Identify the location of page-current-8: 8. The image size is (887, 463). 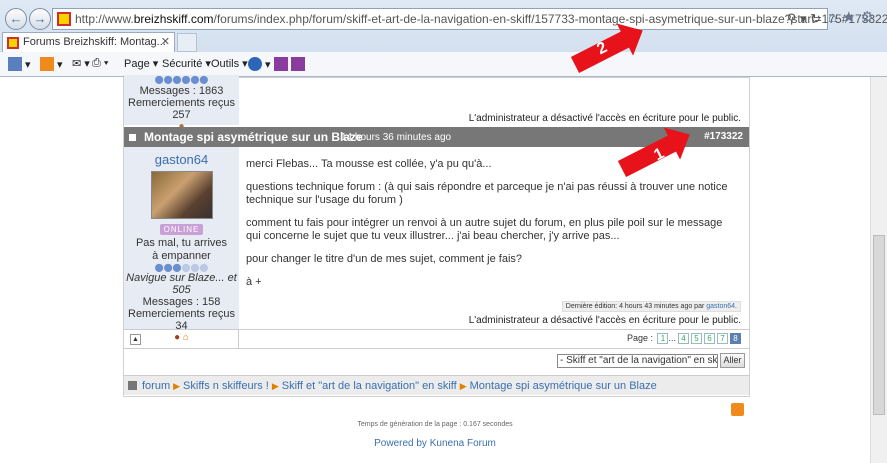
(735, 339).